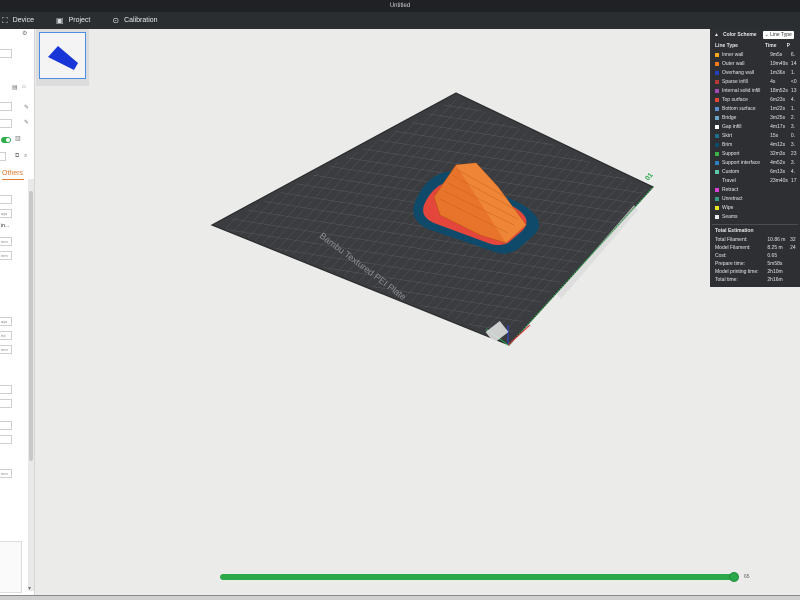 Image resolution: width=800 pixels, height=600 pixels. I want to click on search-icon: ⌕, so click(25, 156).